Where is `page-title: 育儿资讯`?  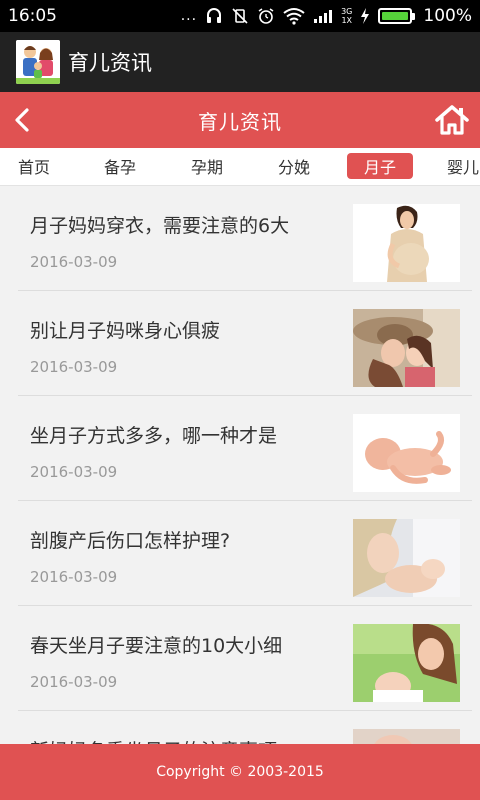
page-title: 育儿资讯 is located at coordinates (240, 121).